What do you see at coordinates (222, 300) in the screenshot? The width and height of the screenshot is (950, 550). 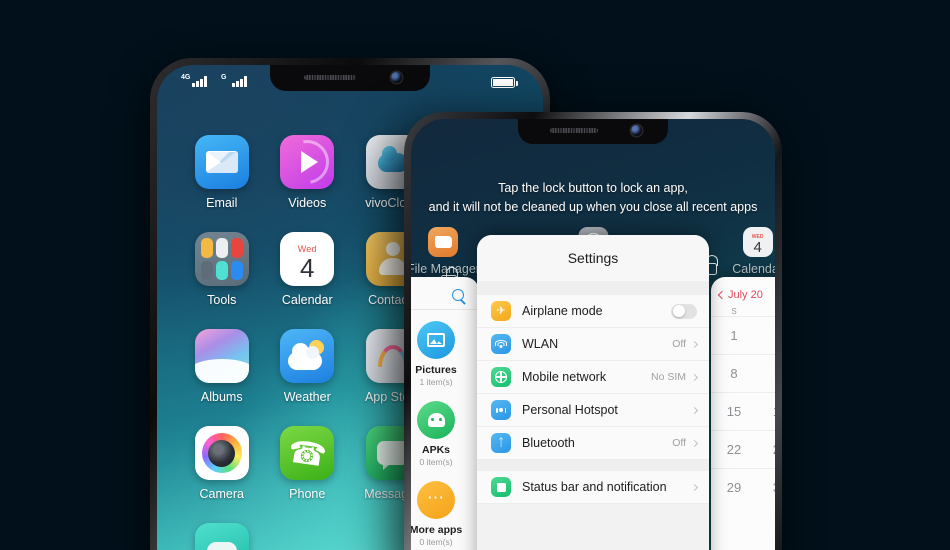 I see `app-label: Tools` at bounding box center [222, 300].